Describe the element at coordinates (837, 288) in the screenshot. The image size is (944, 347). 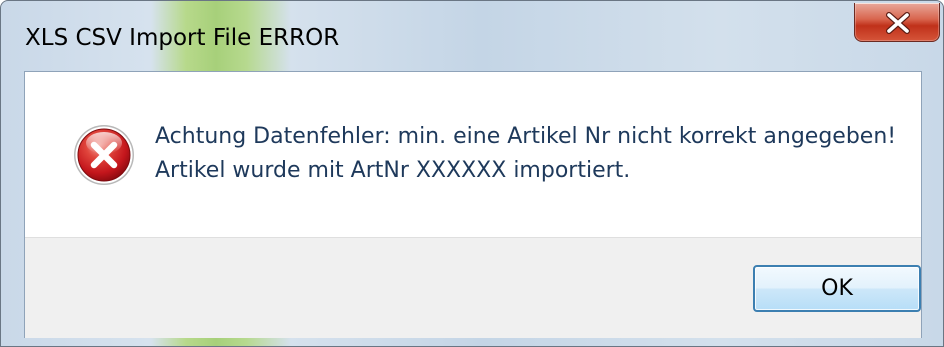
I see `ok-button: OK` at that location.